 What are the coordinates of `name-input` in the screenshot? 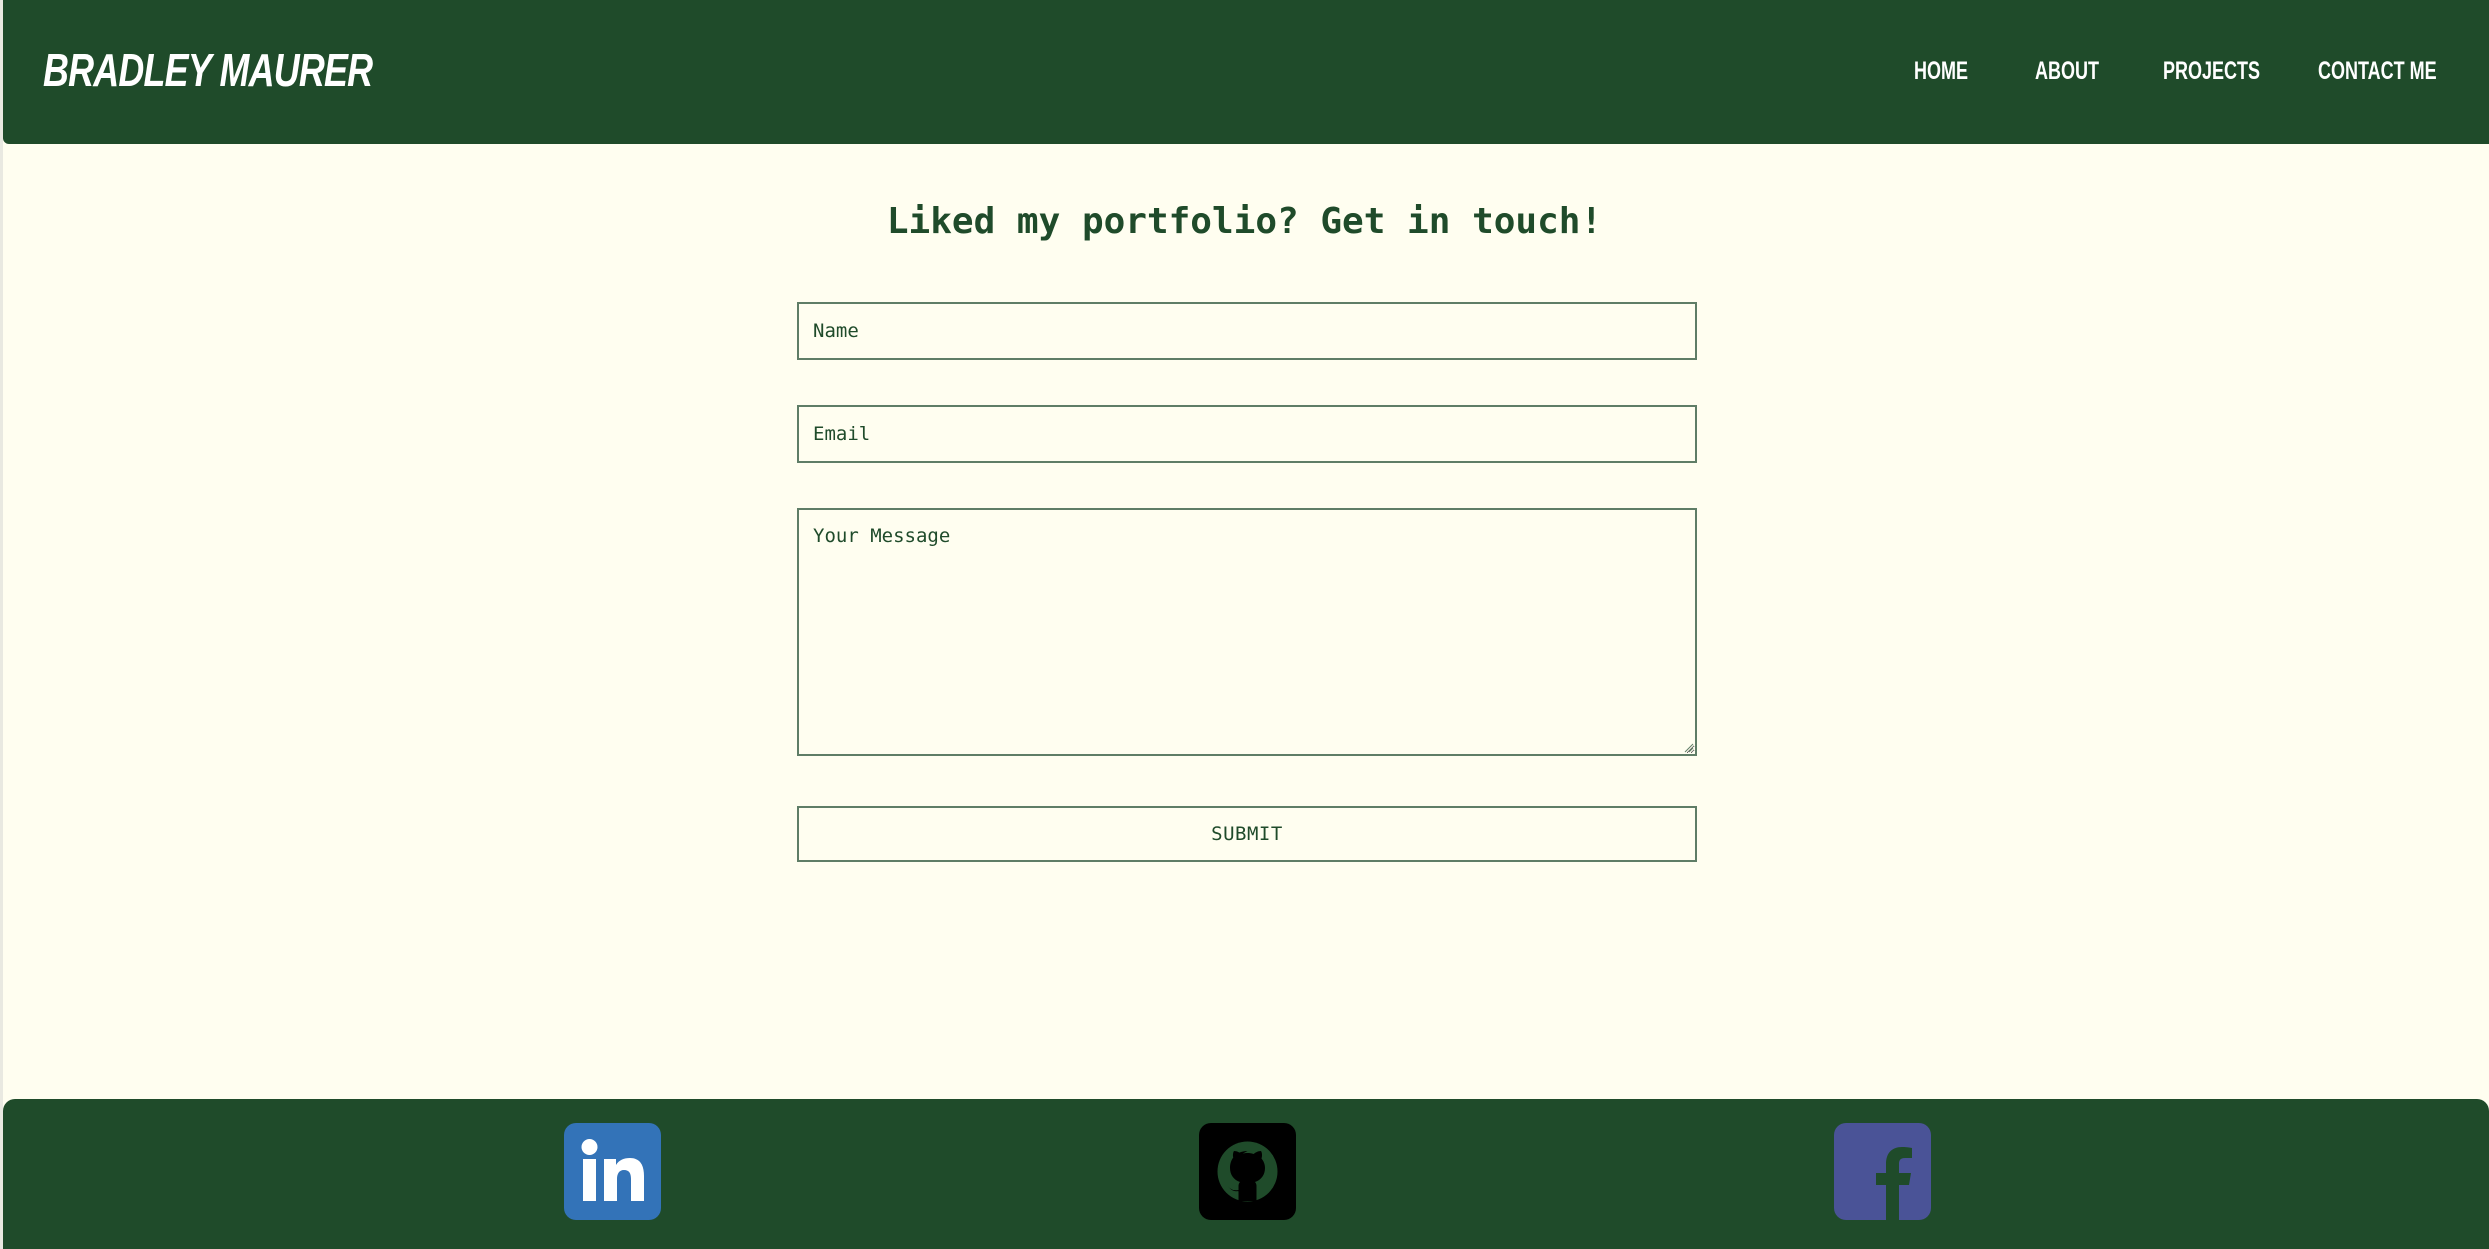 It's located at (1247, 331).